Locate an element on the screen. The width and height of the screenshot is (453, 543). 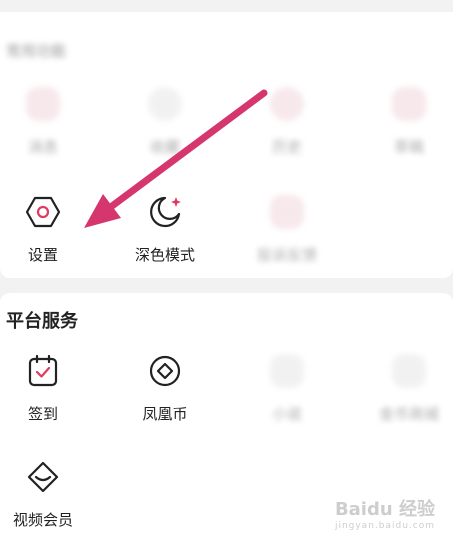
store-icon is located at coordinates (409, 371).